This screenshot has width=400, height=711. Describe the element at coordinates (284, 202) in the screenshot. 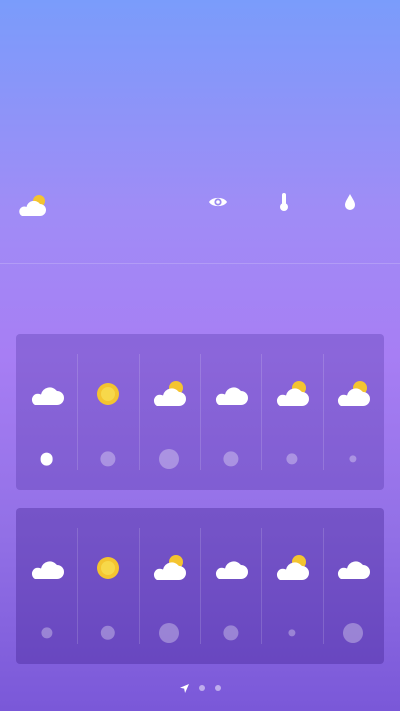

I see `thermometer-icon` at that location.